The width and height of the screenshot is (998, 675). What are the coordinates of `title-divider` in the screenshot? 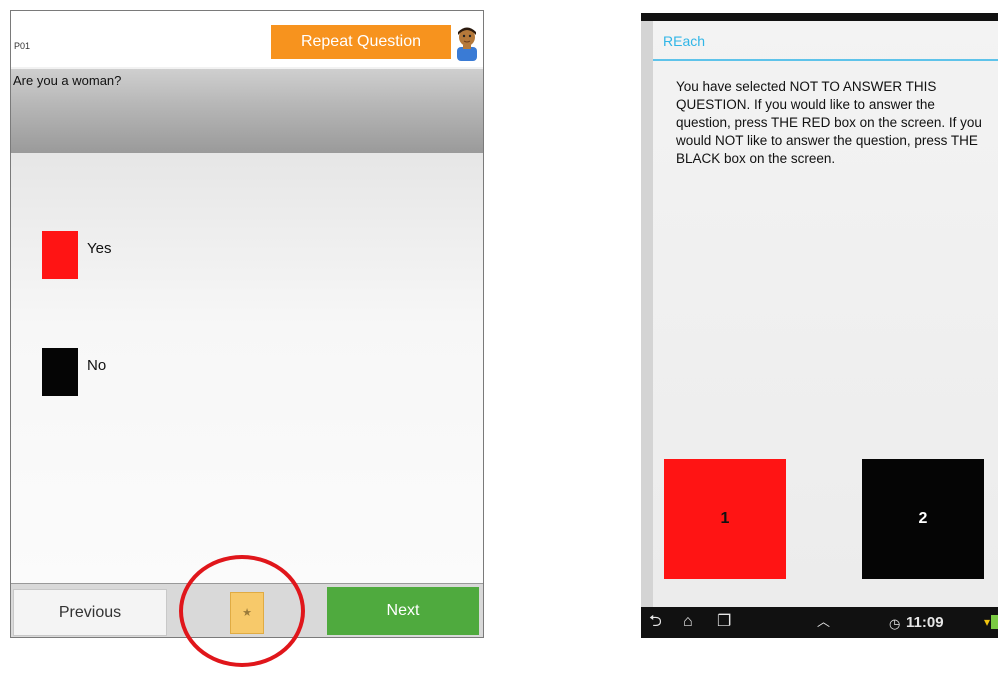 It's located at (825, 60).